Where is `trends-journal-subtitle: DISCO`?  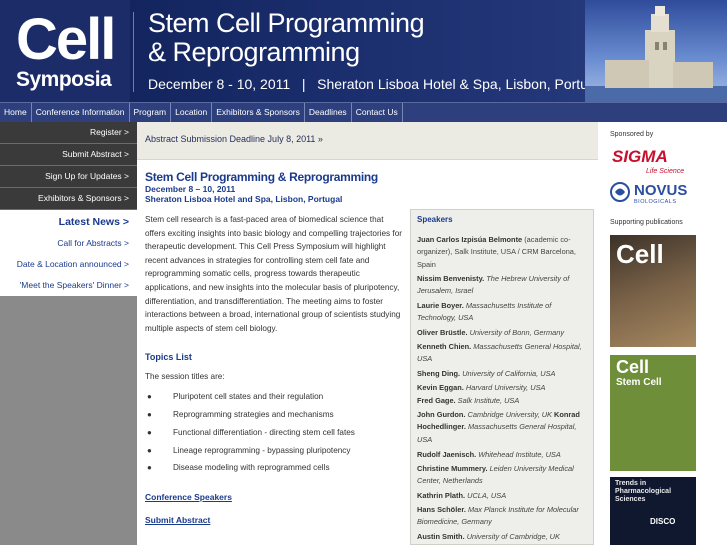 trends-journal-subtitle: DISCO is located at coordinates (663, 521).